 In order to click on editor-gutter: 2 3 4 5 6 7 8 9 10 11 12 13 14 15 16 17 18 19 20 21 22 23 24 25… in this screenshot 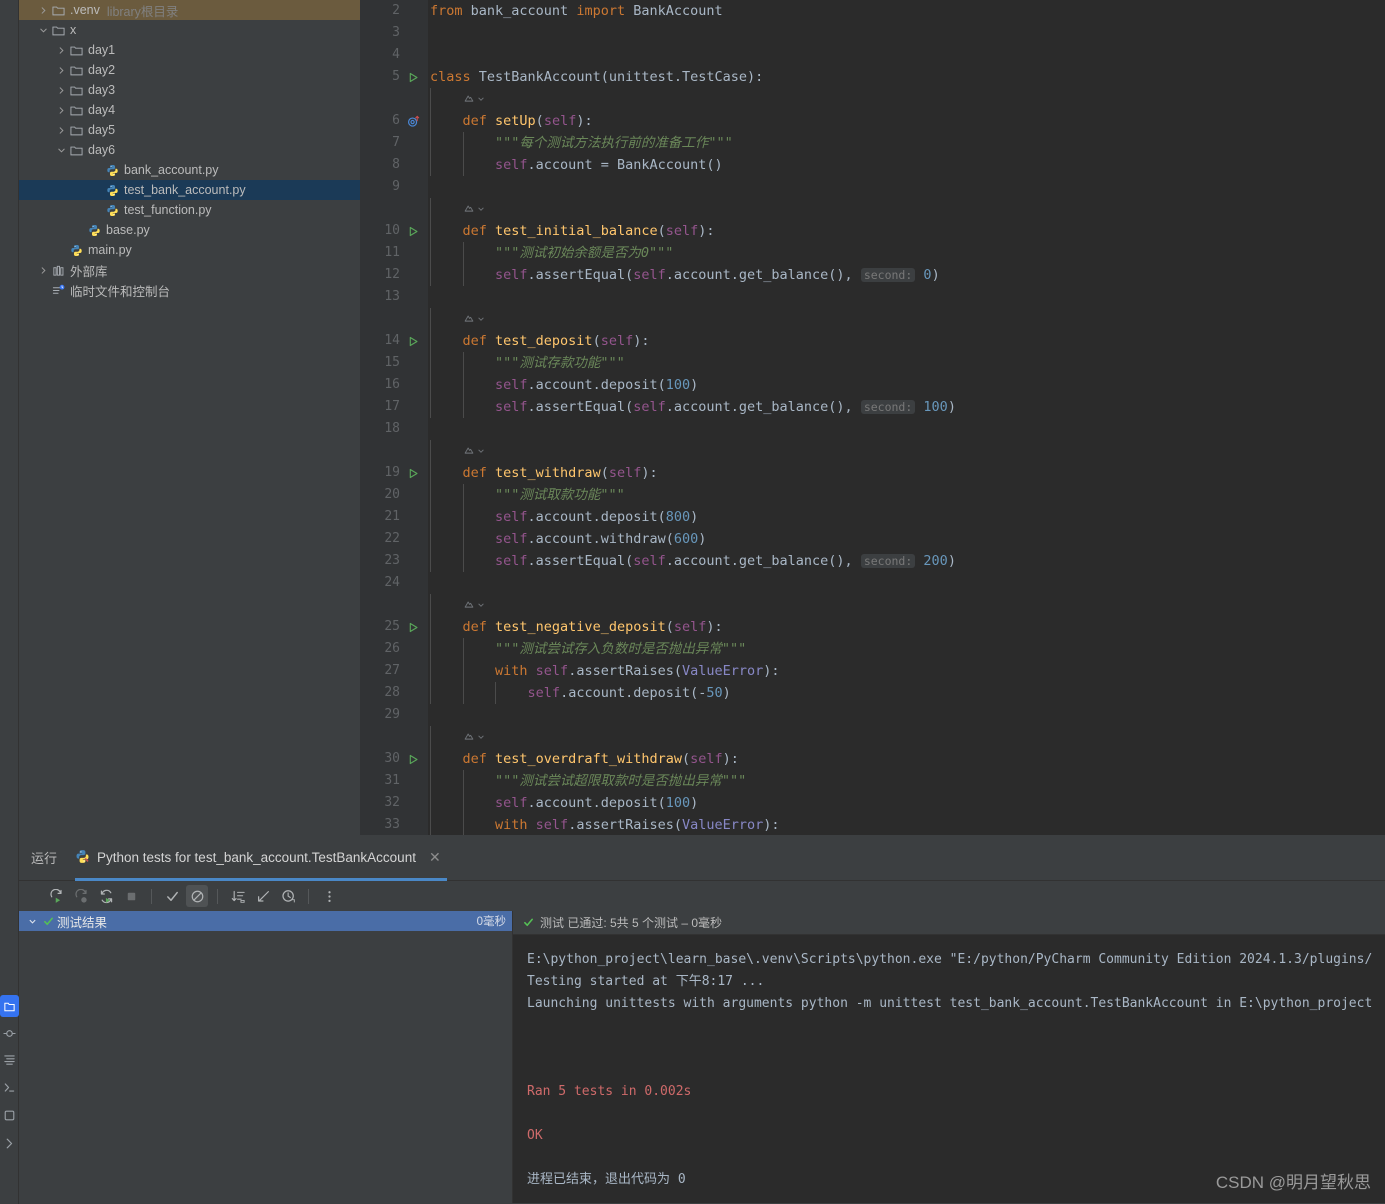, I will do `click(394, 417)`.